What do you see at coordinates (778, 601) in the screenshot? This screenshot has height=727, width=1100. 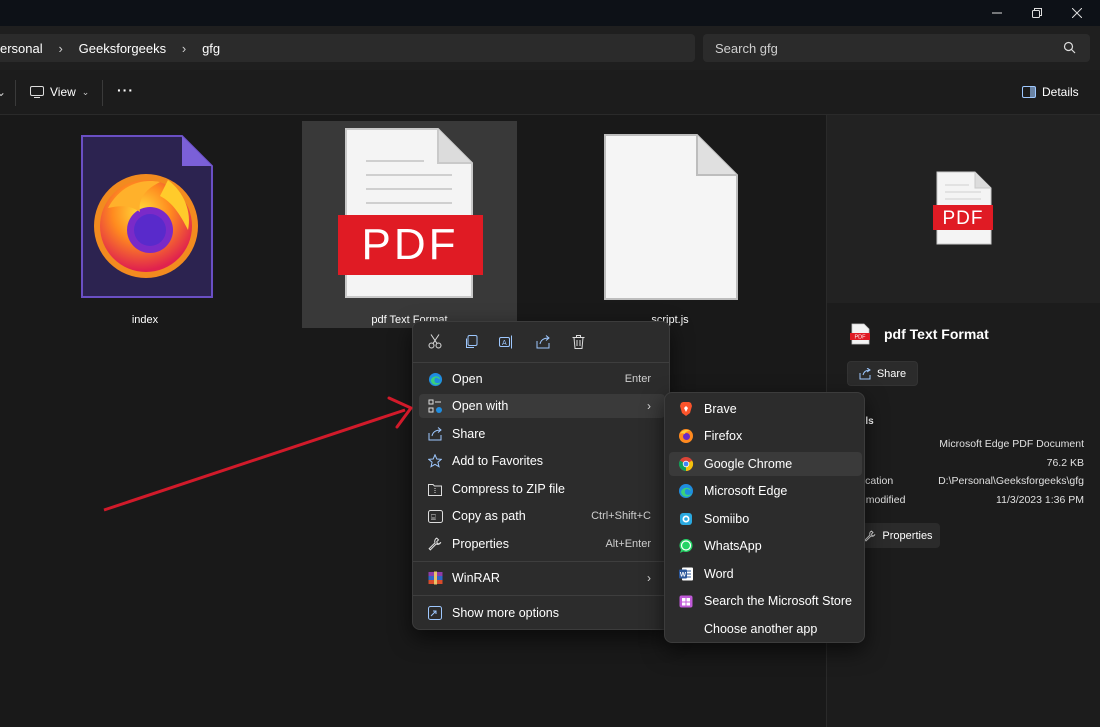 I see `submenu-item-label: Search the Microsoft Store` at bounding box center [778, 601].